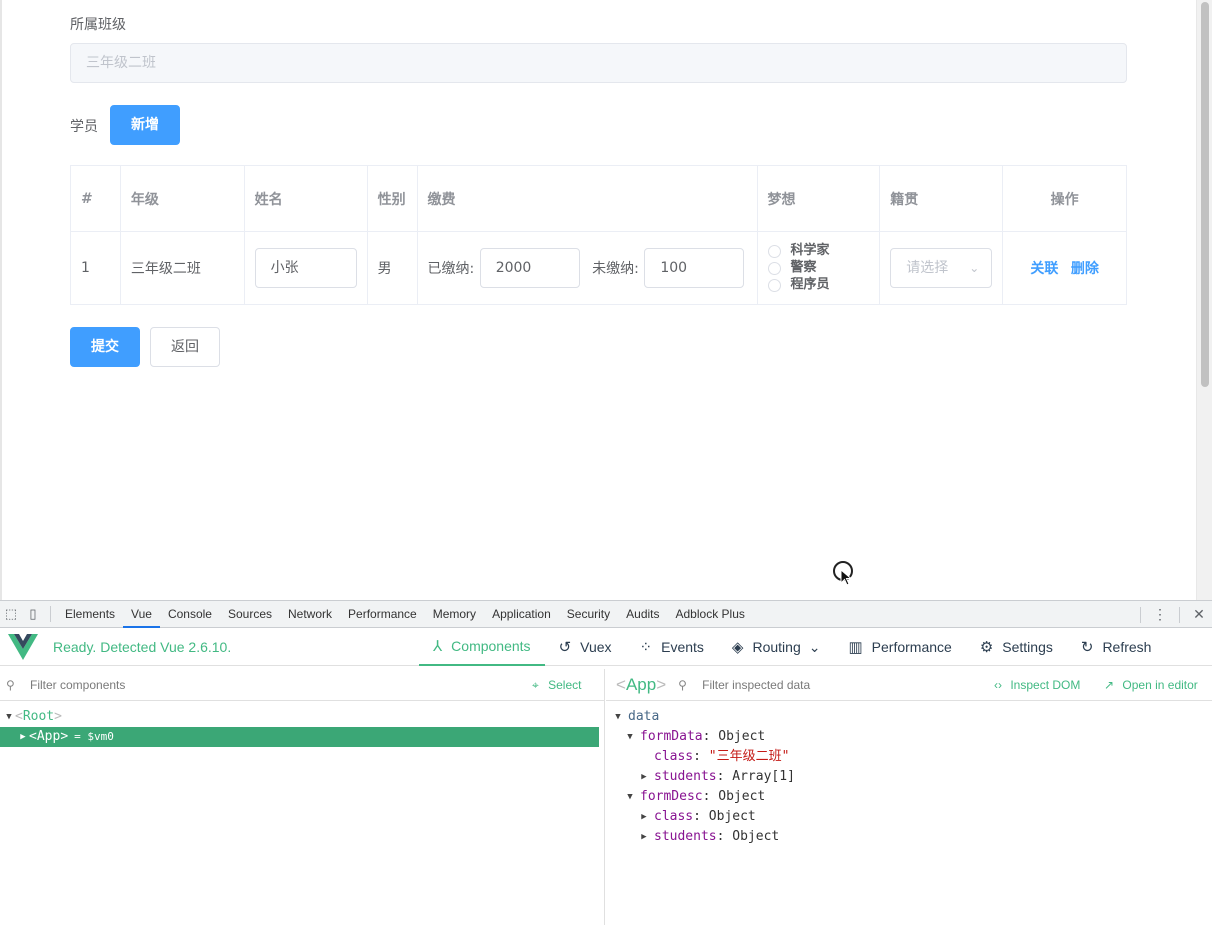  Describe the element at coordinates (142, 646) in the screenshot. I see `vue-status-text: Ready. Detected Vue 2.6.10.` at that location.